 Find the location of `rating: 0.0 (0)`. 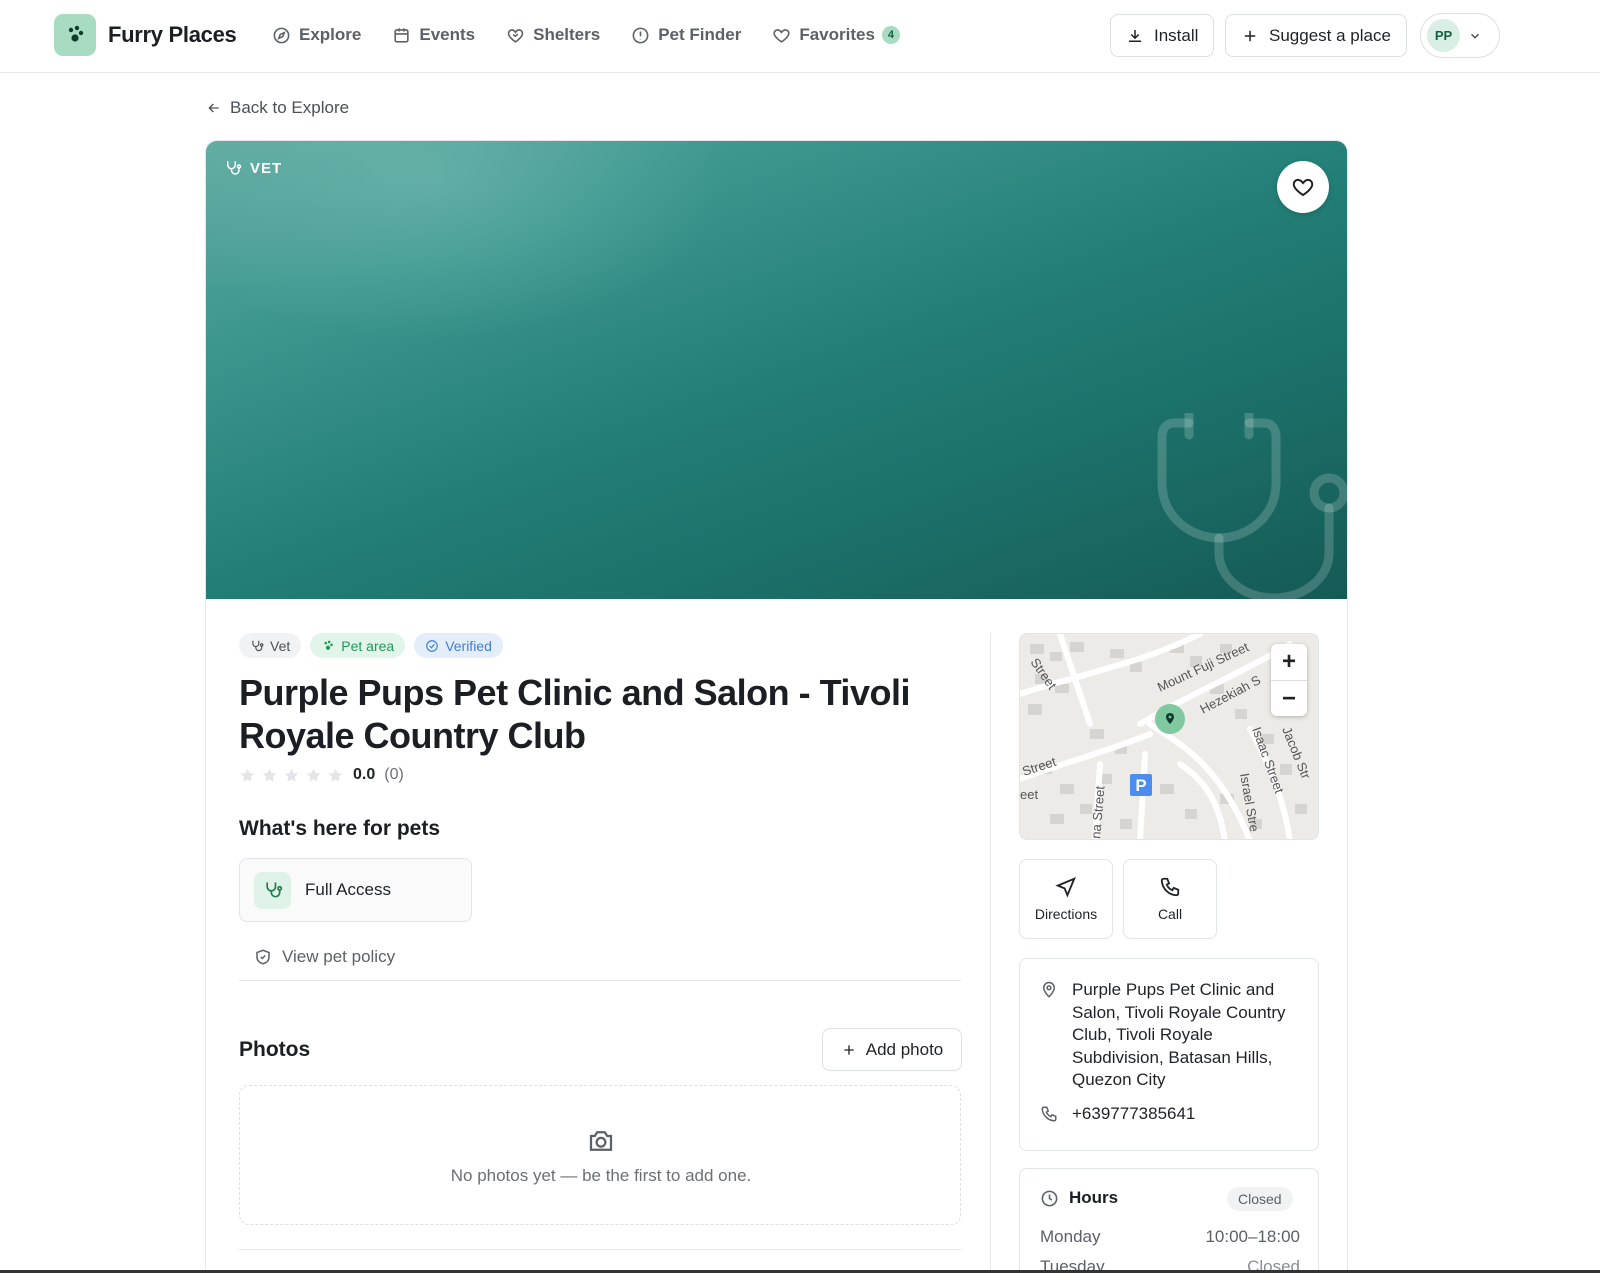

rating: 0.0 (0) is located at coordinates (321, 775).